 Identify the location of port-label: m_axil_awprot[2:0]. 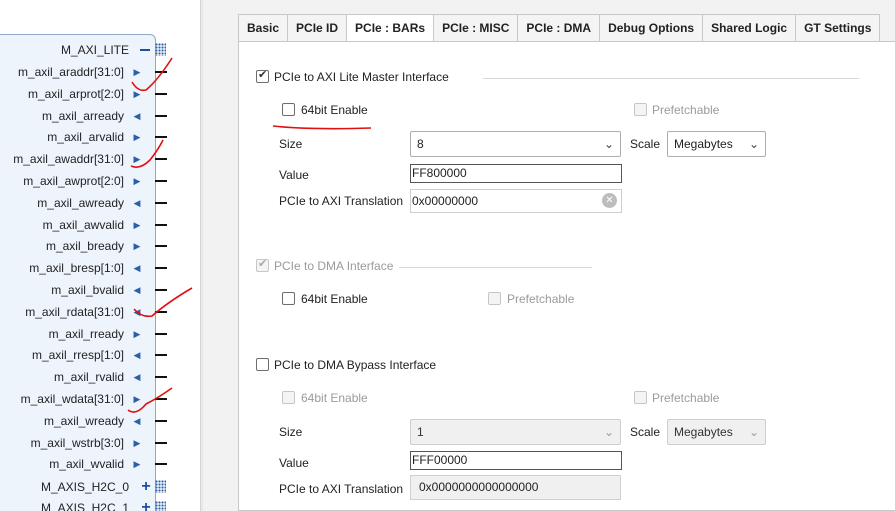
(73, 181).